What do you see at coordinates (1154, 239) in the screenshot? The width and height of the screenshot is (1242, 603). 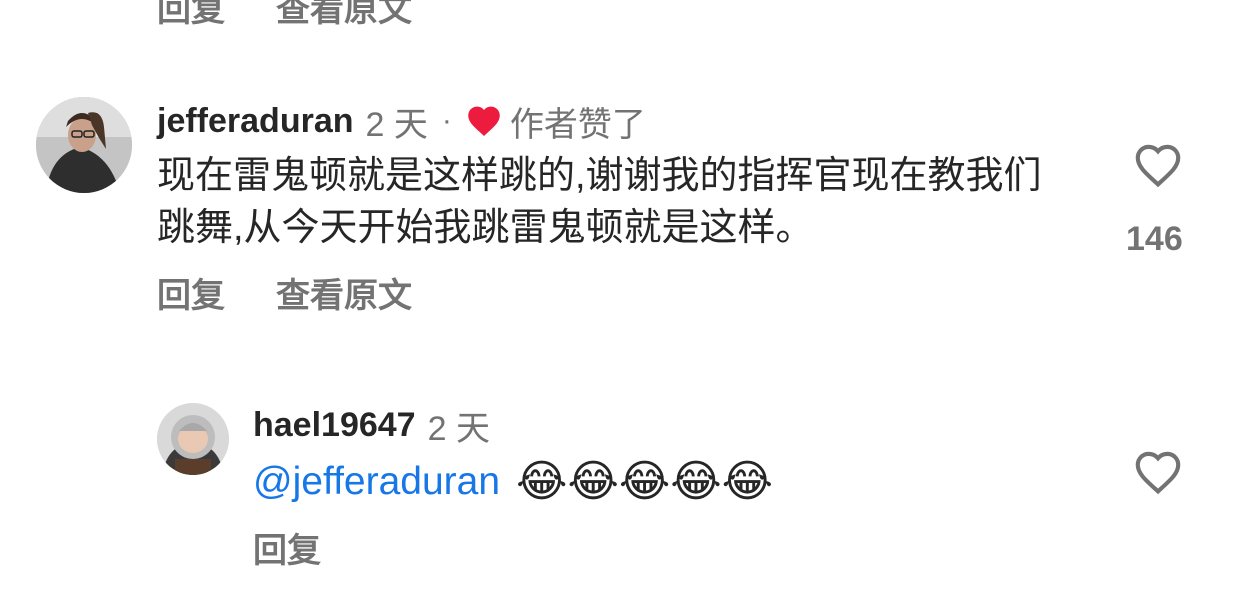 I see `like-count: 146` at bounding box center [1154, 239].